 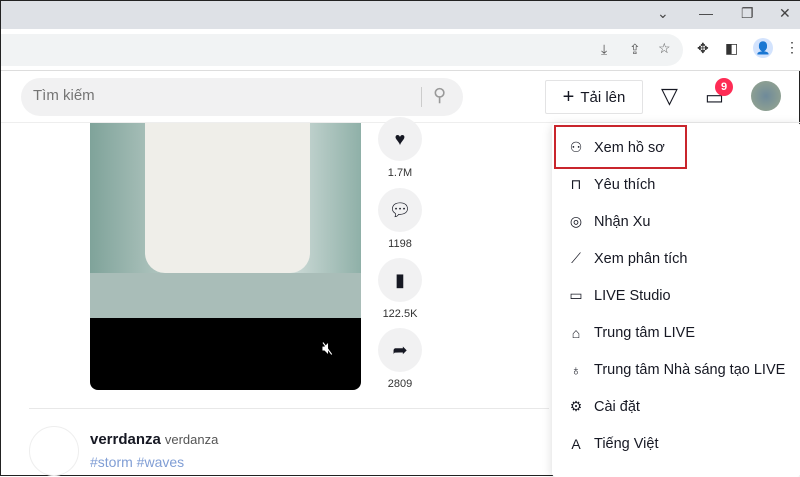 What do you see at coordinates (763, 48) in the screenshot?
I see `profile-icon: 👤` at bounding box center [763, 48].